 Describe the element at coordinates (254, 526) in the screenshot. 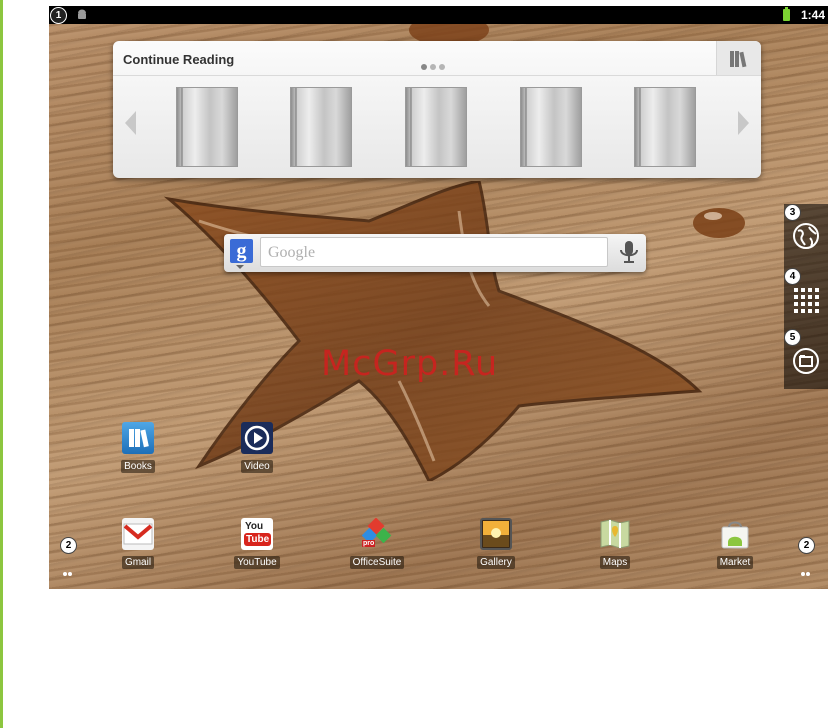

I see `youtube-icon-you: You` at that location.